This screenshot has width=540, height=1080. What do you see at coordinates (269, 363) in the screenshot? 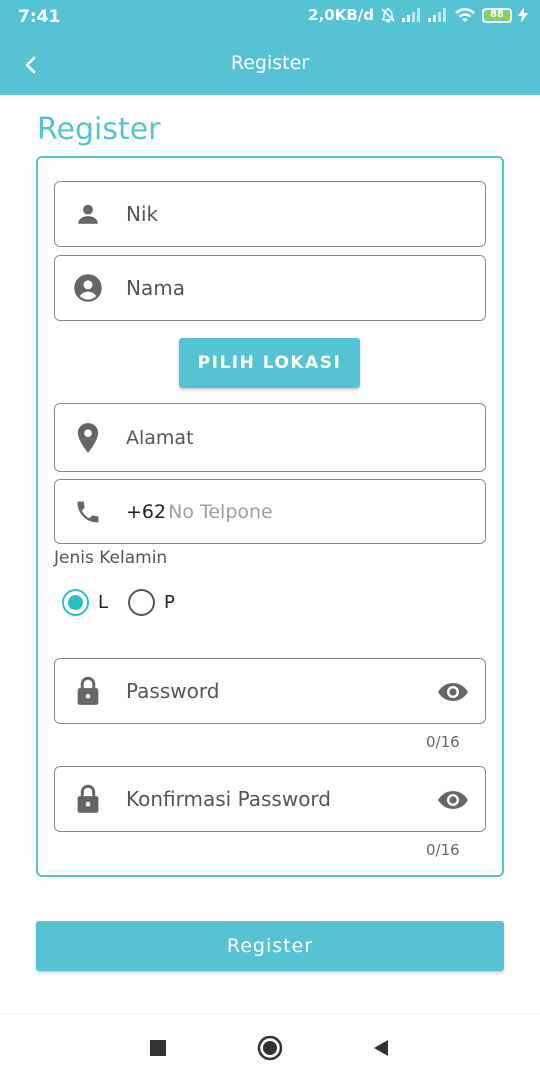
I see `pilih-lokasi-button: PILIH LOKASI` at bounding box center [269, 363].